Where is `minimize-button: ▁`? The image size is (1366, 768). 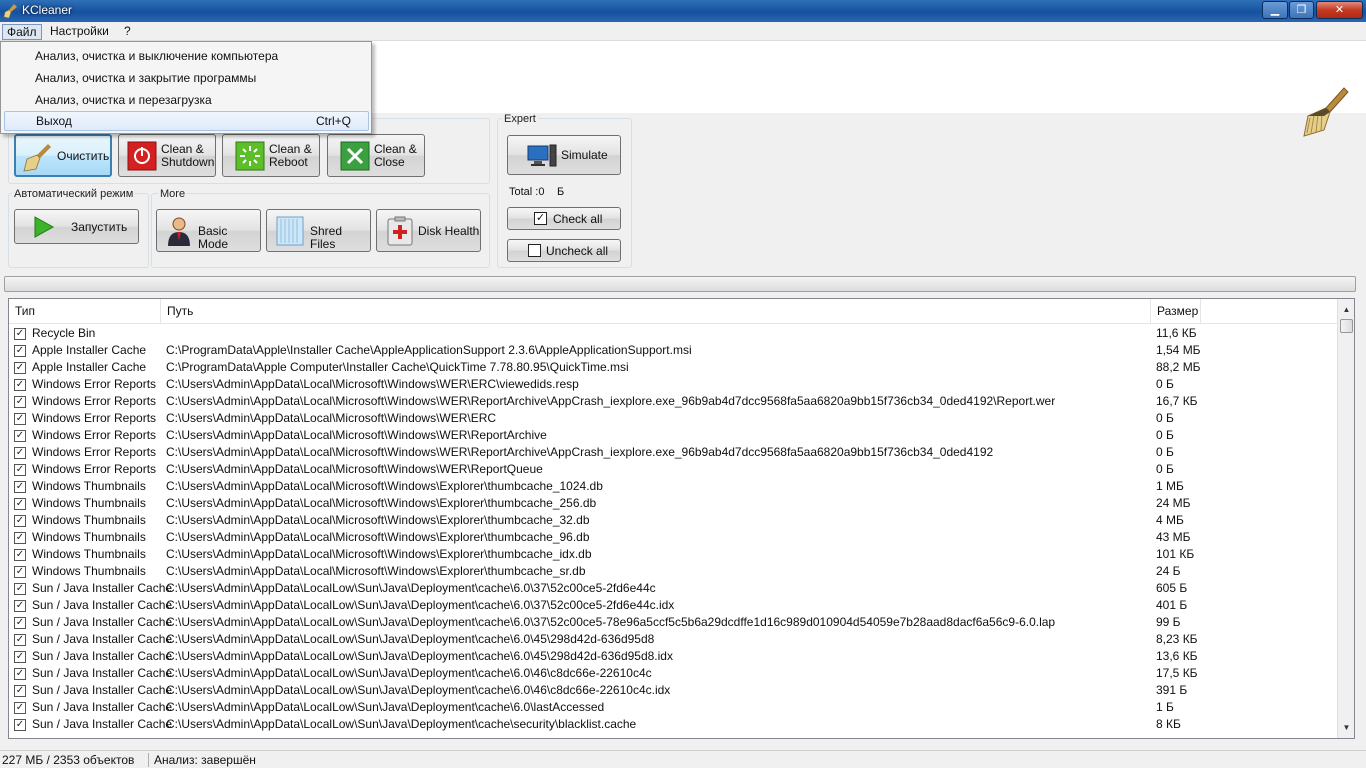 minimize-button: ▁ is located at coordinates (1275, 10).